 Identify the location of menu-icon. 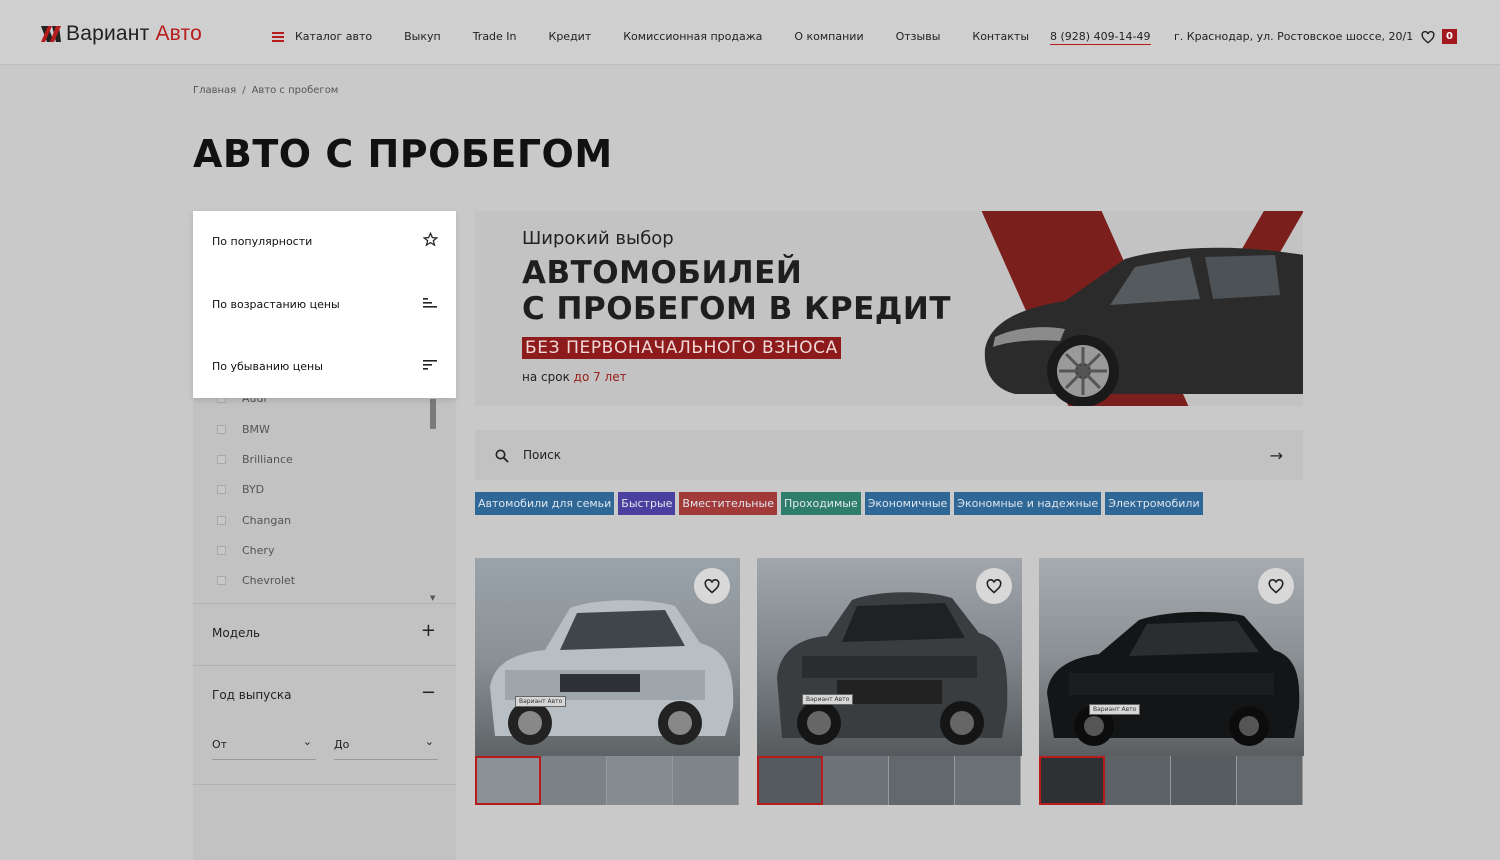
(278, 36).